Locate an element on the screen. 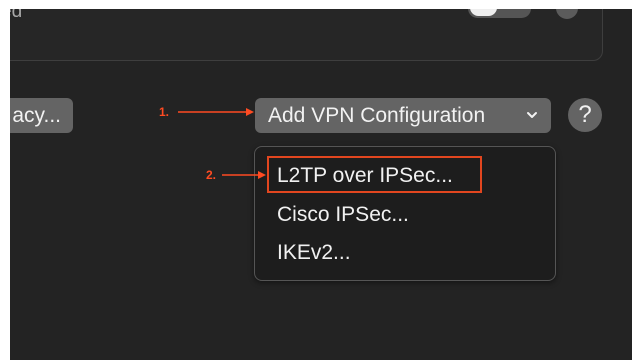 The image size is (632, 360). toggle-knob is located at coordinates (483, 12).